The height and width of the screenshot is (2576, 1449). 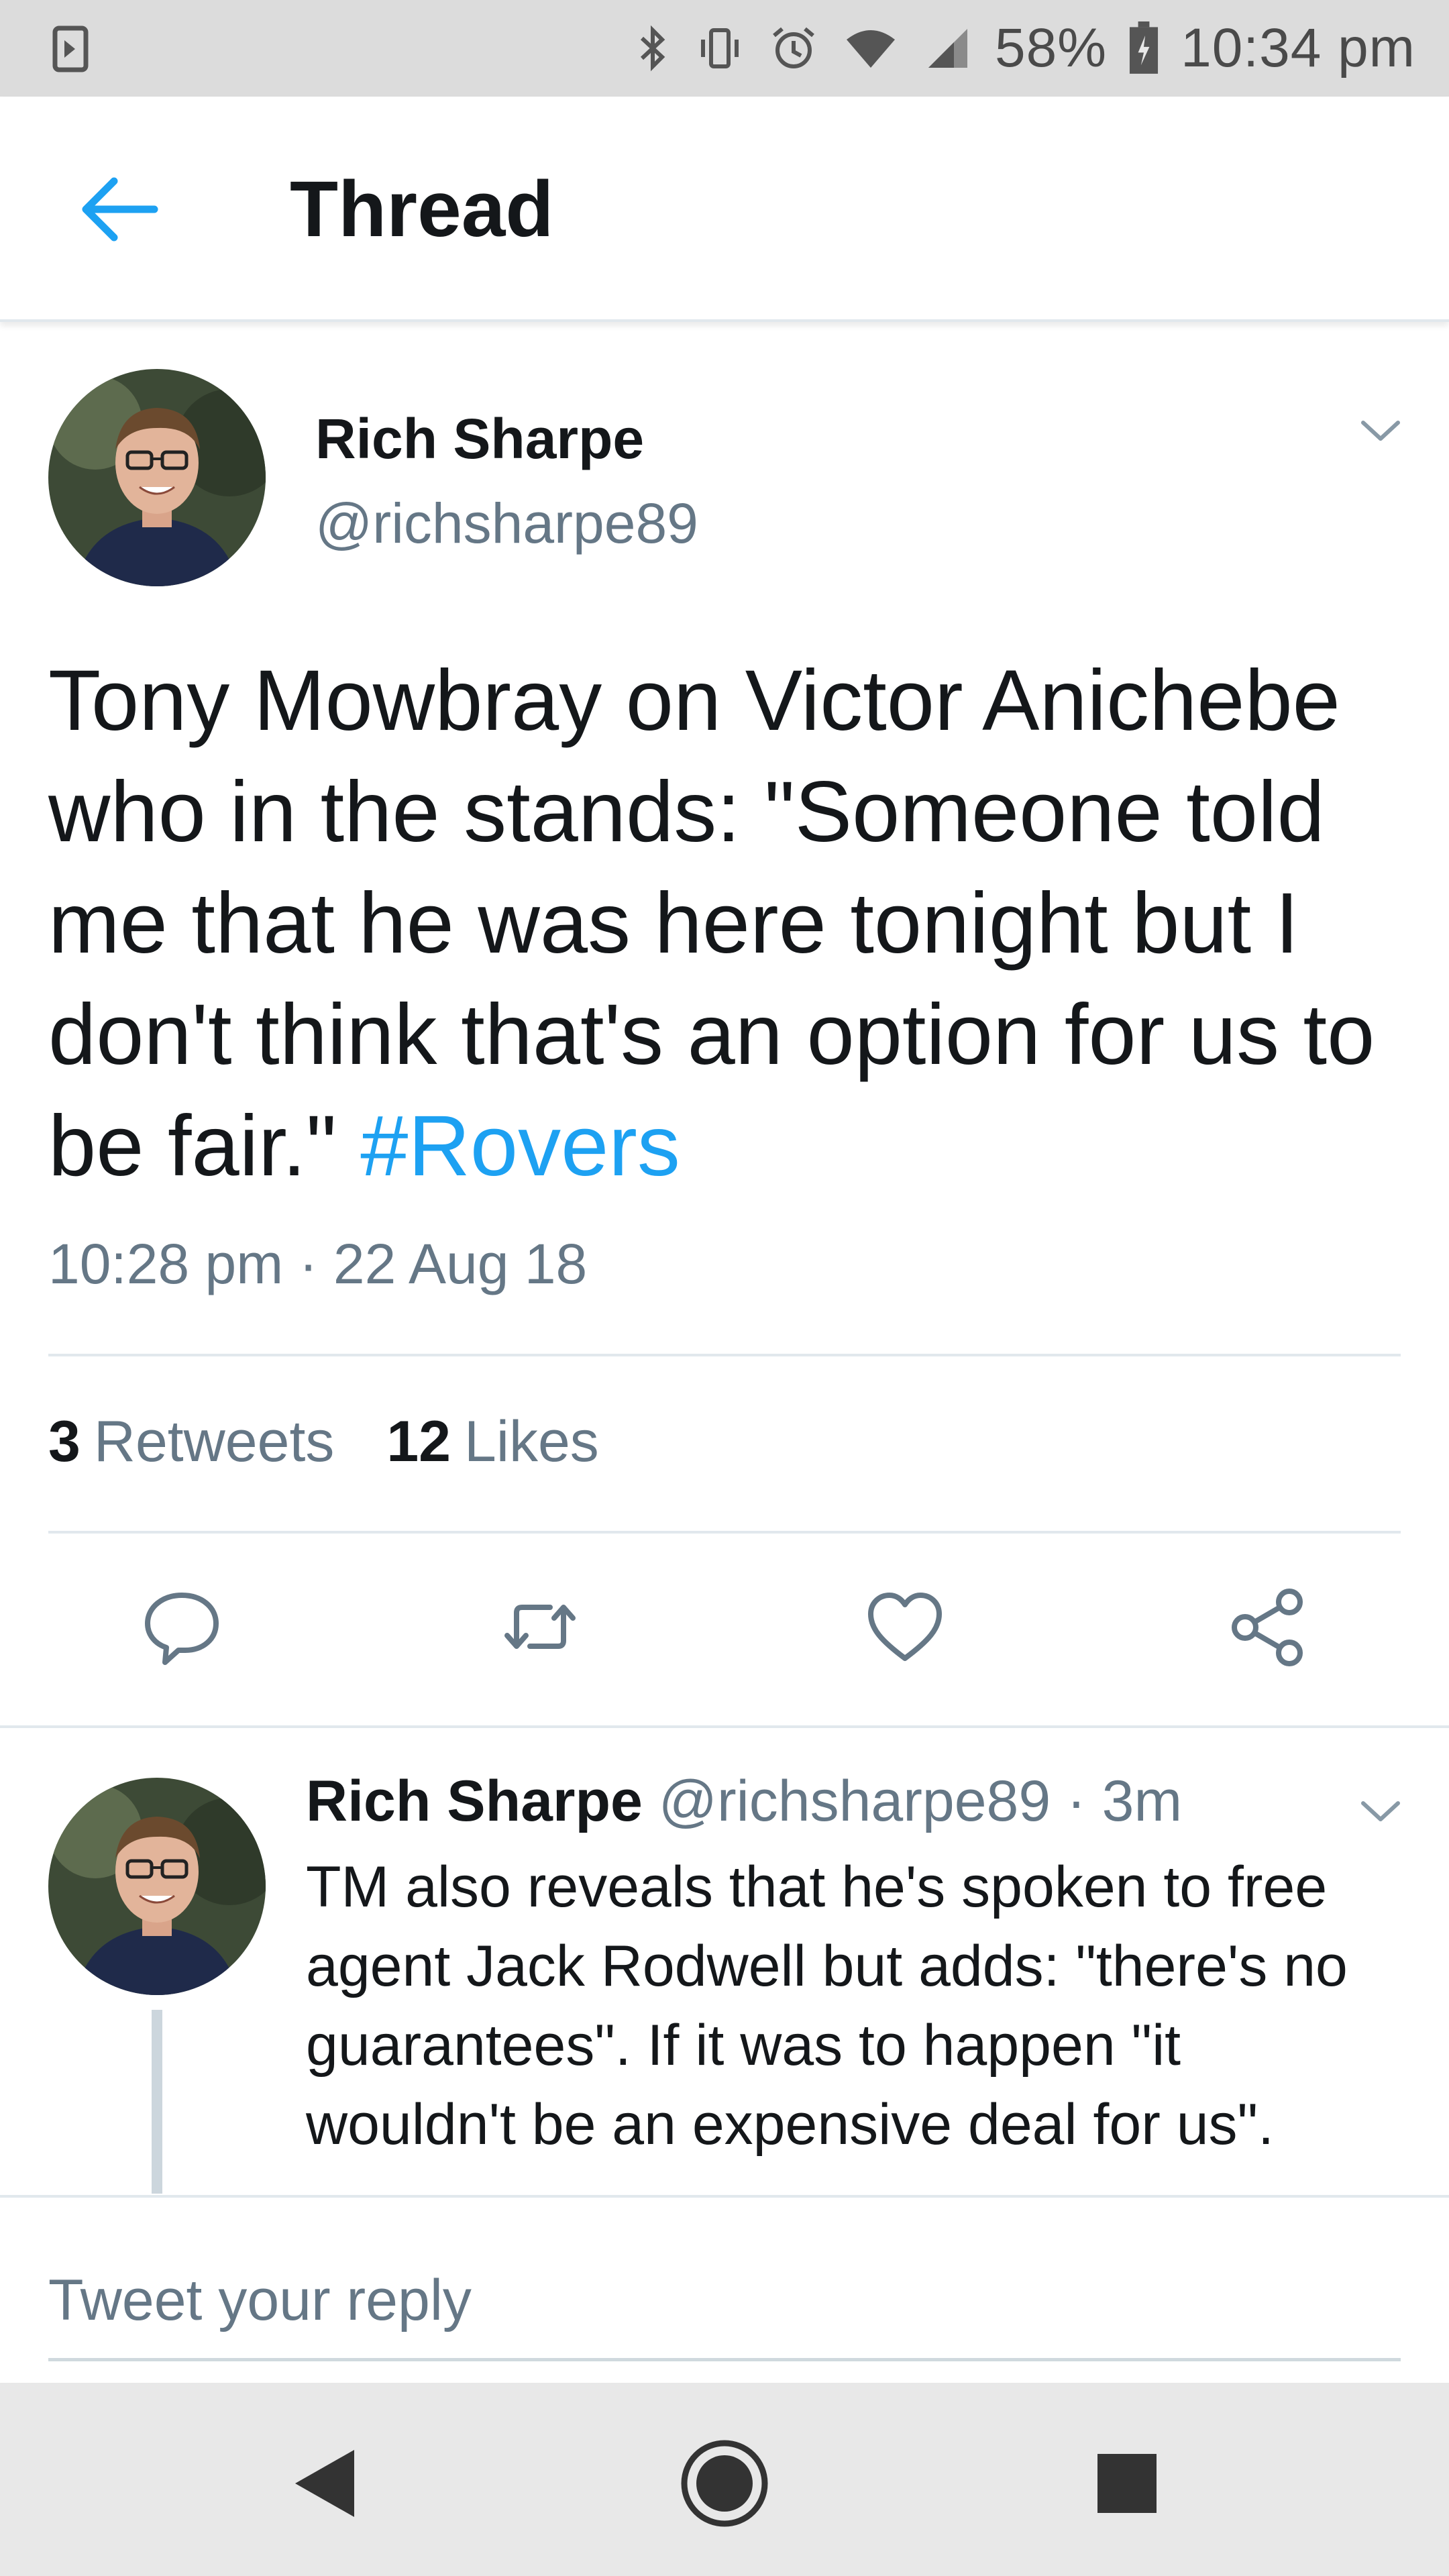 What do you see at coordinates (119, 209) in the screenshot?
I see `back-arrow-icon` at bounding box center [119, 209].